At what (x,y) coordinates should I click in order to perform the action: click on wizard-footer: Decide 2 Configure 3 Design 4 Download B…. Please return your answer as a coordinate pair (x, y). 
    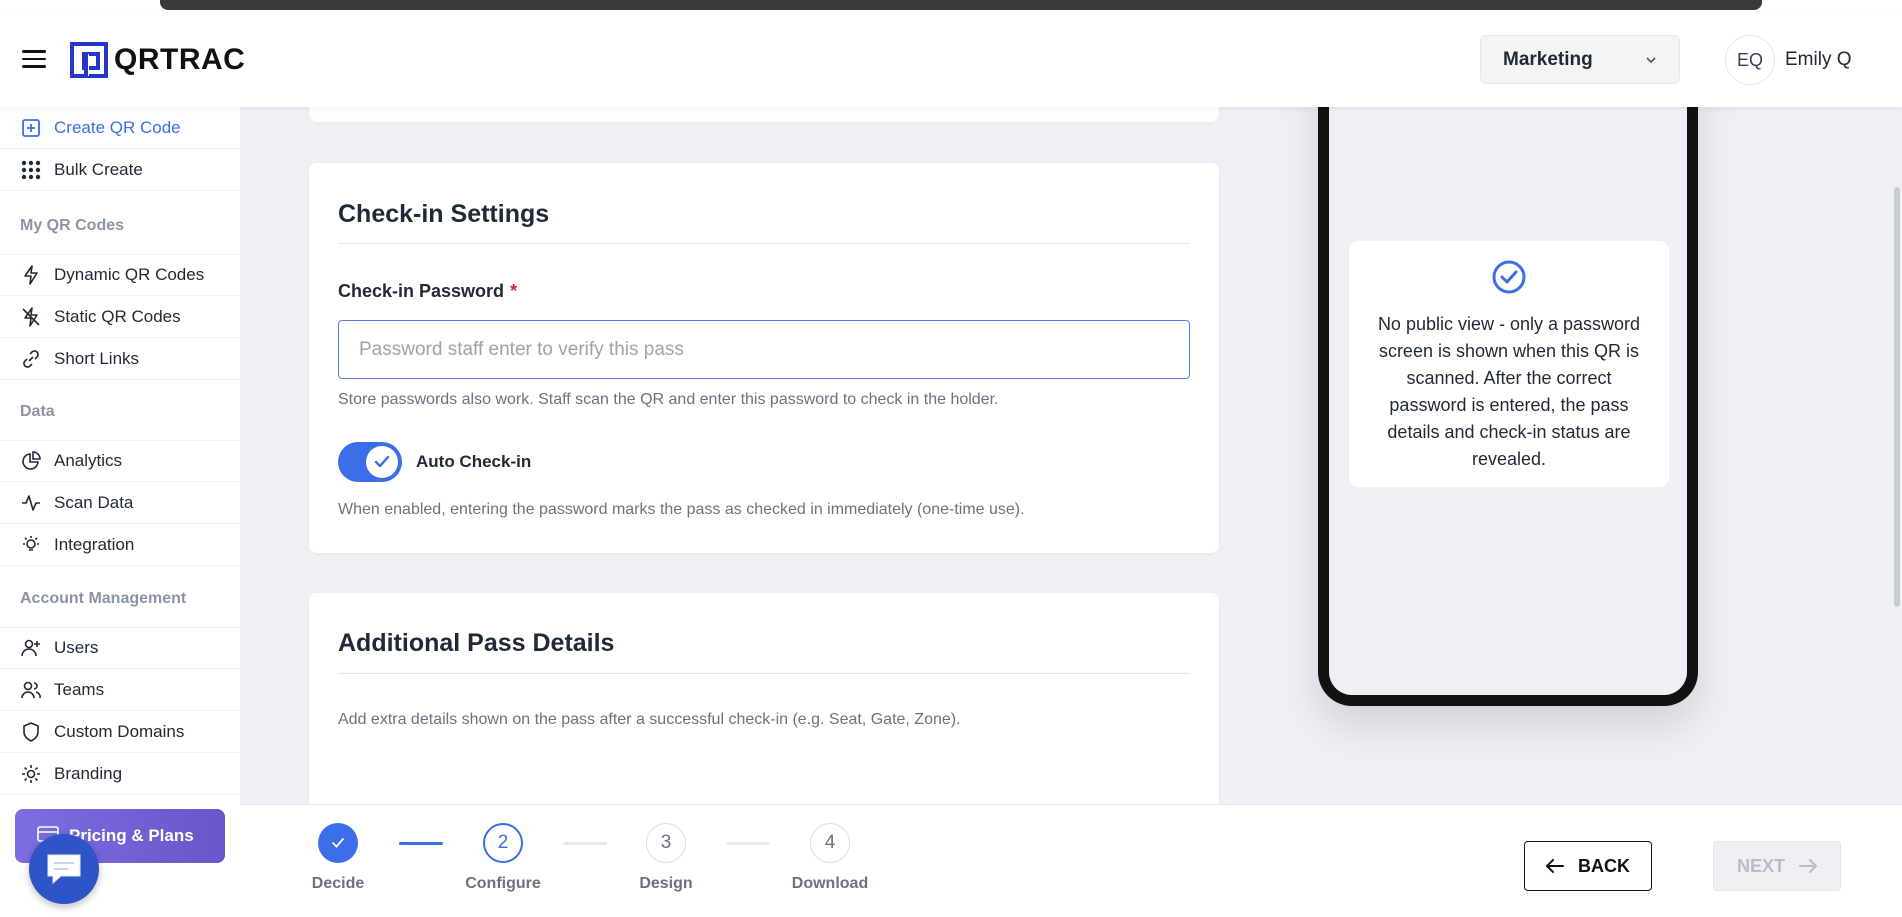
    Looking at the image, I should click on (1071, 860).